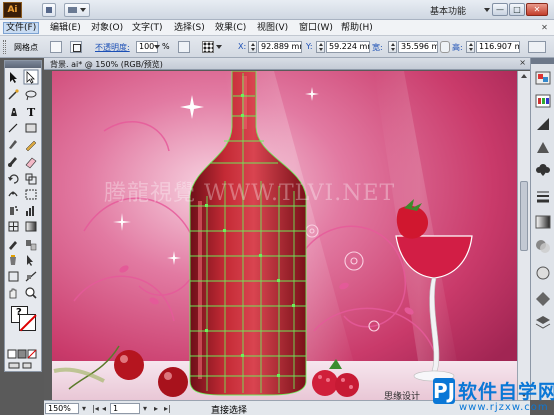 The height and width of the screenshot is (415, 554). I want to click on live-paint-bucket-tool-icon, so click(13, 260).